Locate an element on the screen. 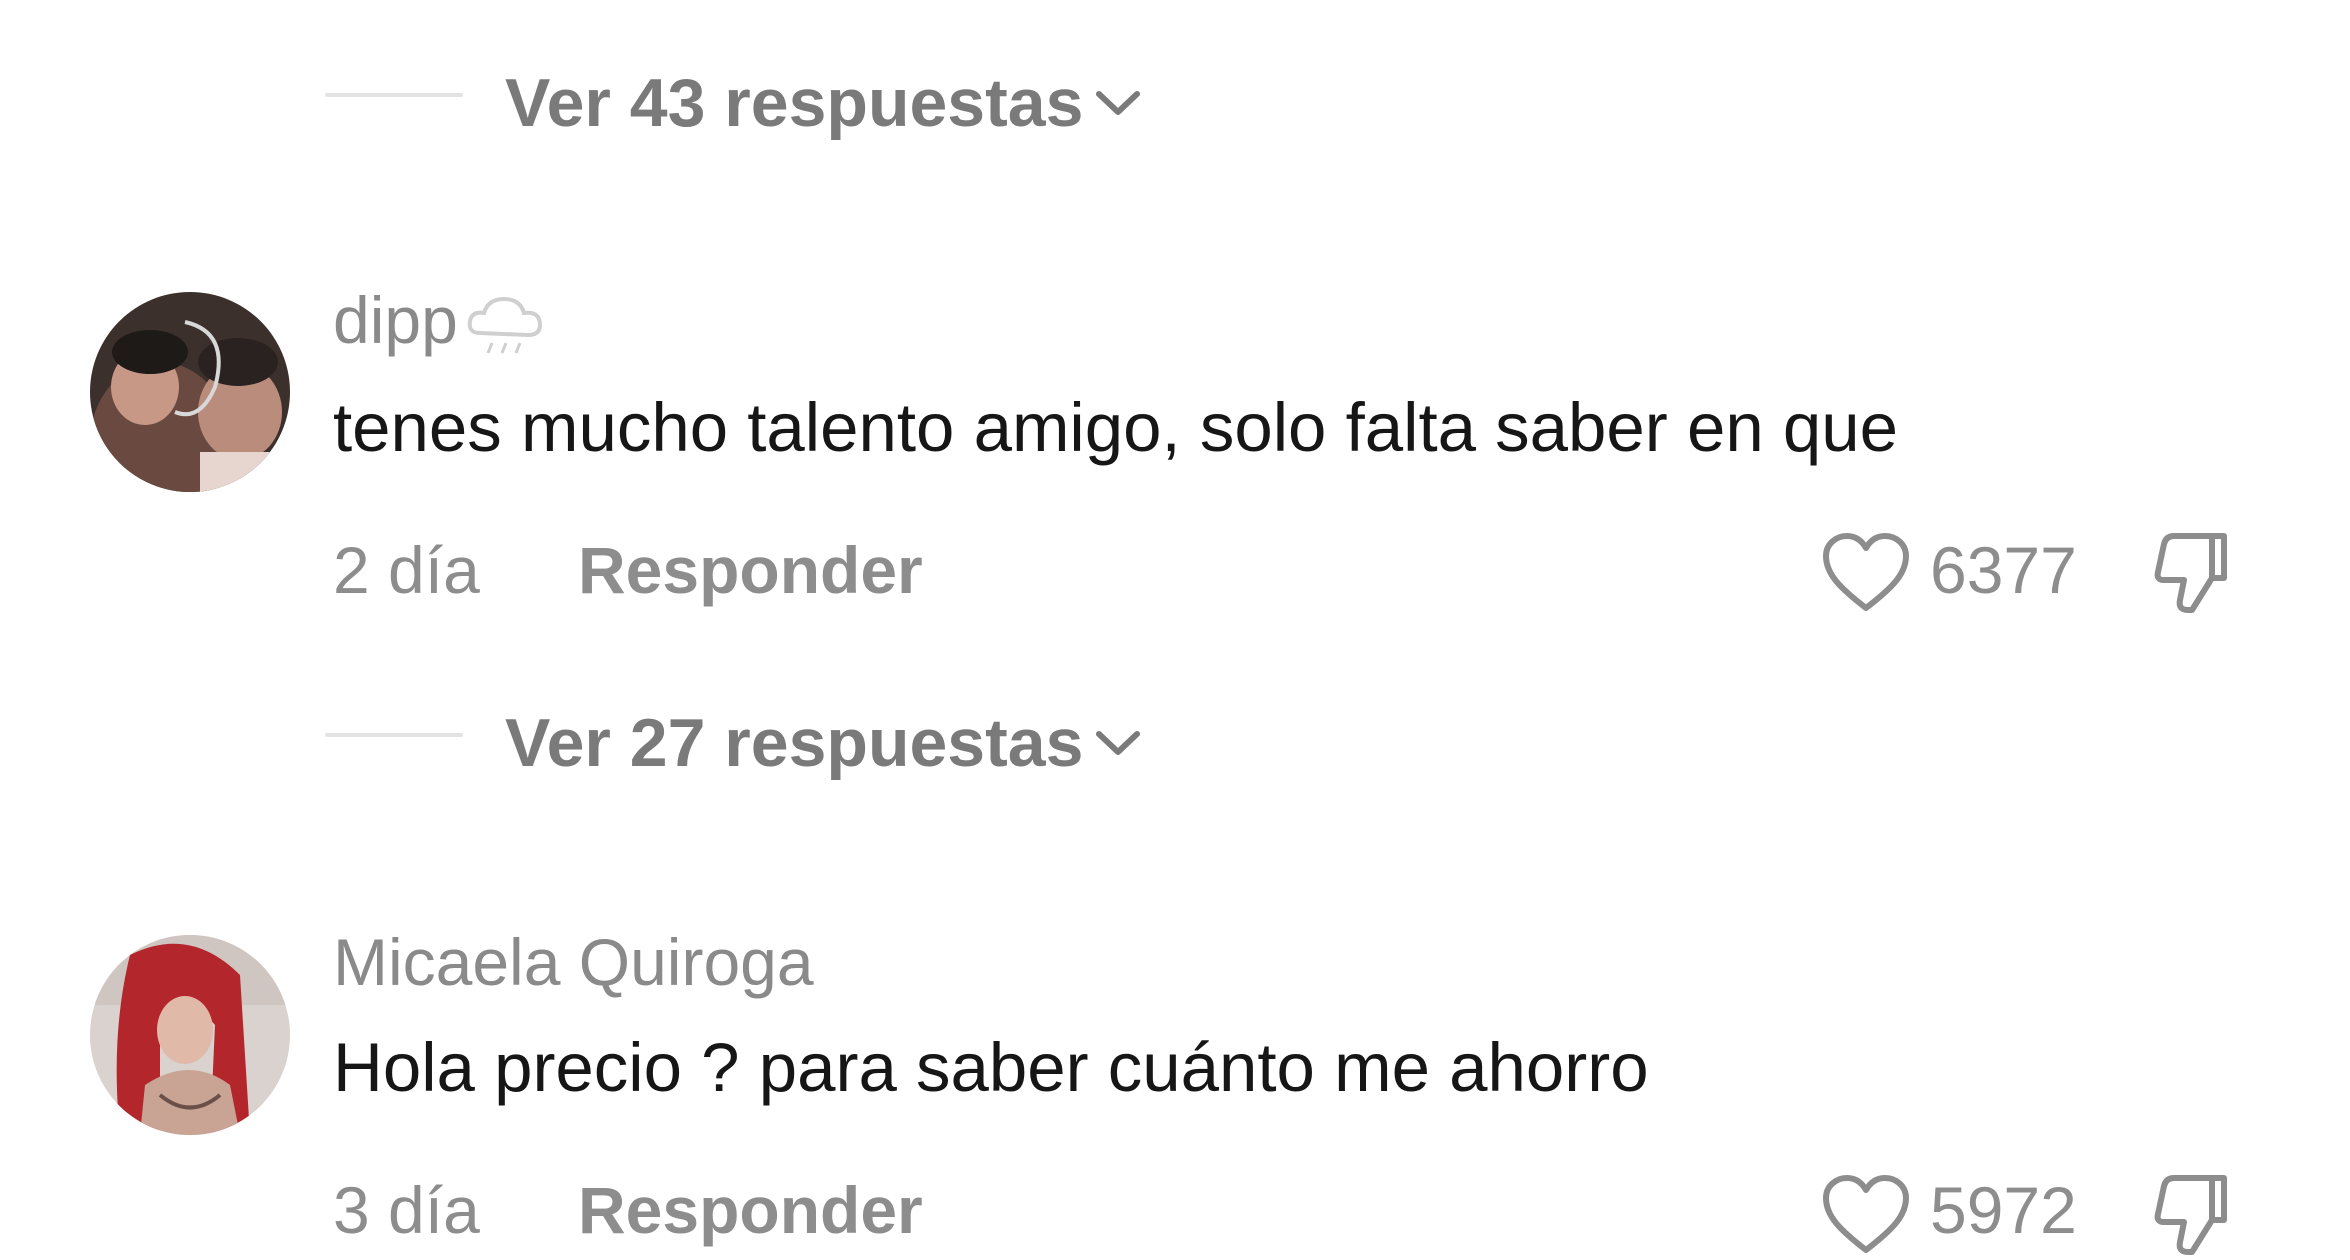  like-count: 5972 is located at coordinates (2003, 1210).